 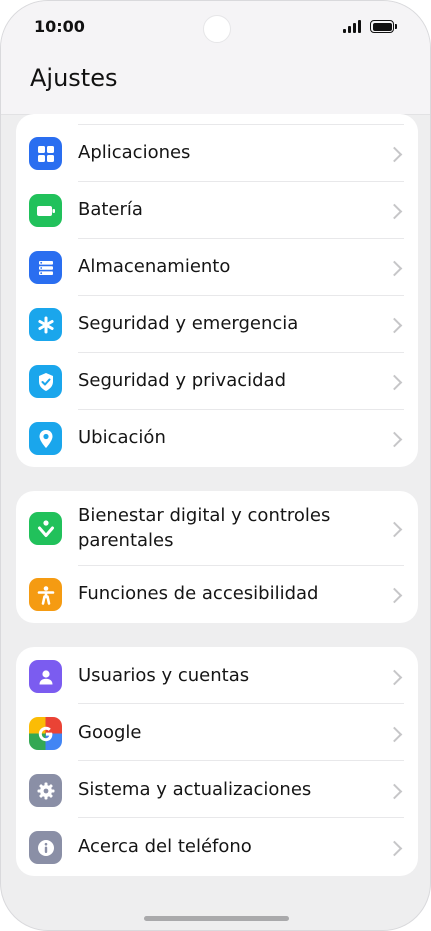 What do you see at coordinates (217, 732) in the screenshot?
I see `settings-item-google: Google` at bounding box center [217, 732].